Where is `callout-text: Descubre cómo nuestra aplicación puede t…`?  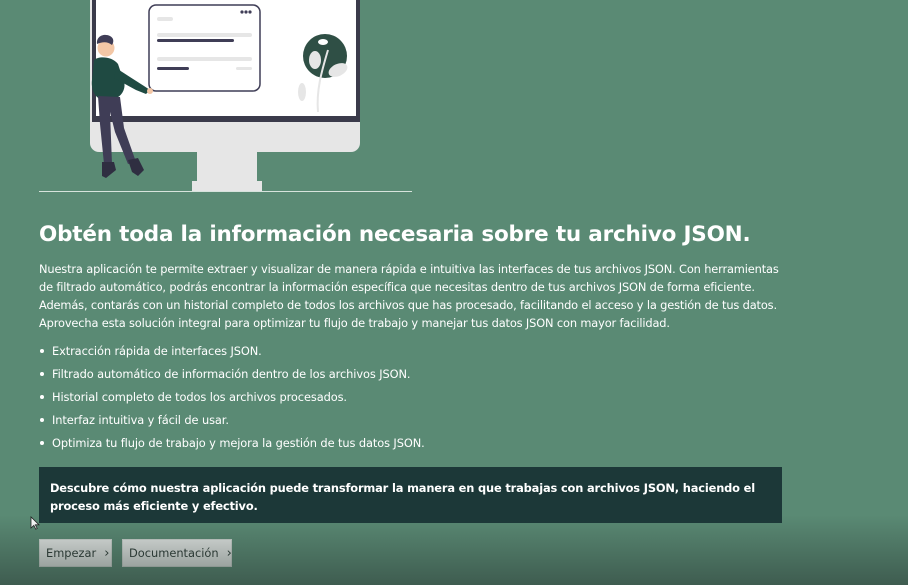
callout-text: Descubre cómo nuestra aplicación puede t… is located at coordinates (402, 497).